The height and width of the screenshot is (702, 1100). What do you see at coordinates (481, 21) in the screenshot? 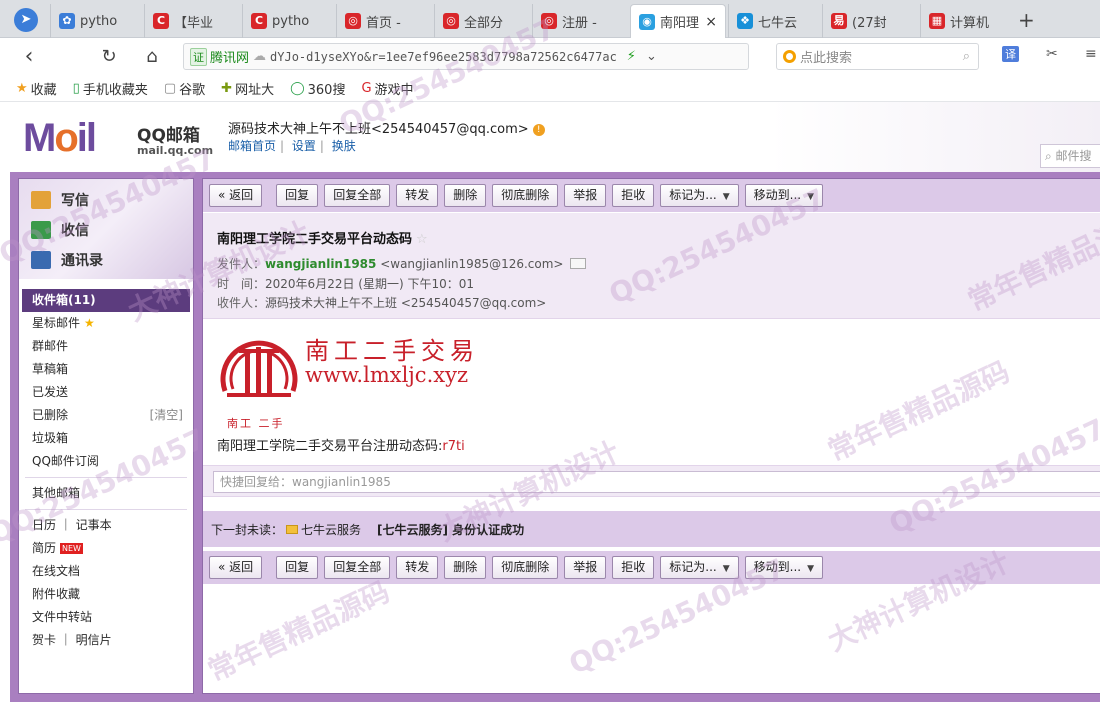
I see `browser-tab: ◎ 全部分` at bounding box center [481, 21].